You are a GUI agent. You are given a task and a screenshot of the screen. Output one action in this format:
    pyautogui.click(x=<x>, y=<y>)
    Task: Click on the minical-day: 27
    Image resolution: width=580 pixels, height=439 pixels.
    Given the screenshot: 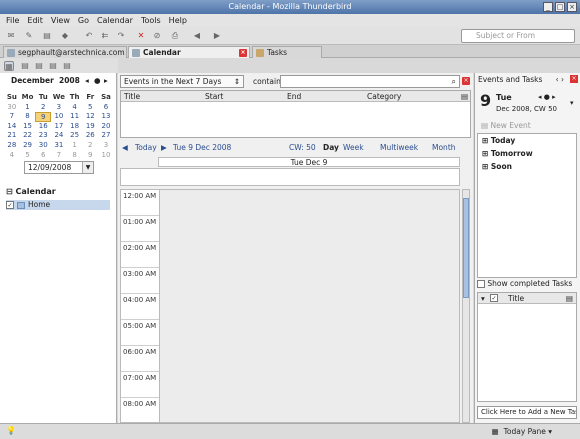 What is the action you would take?
    pyautogui.click(x=106, y=136)
    